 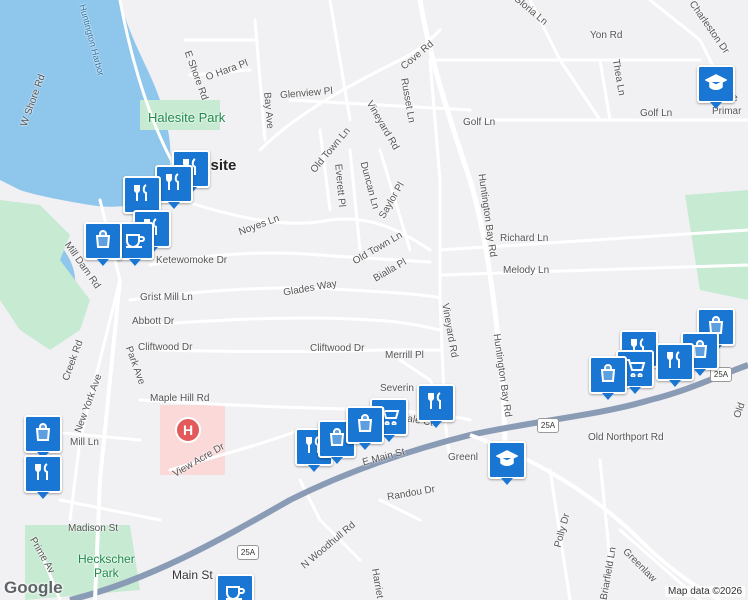 I want to click on street-label: Maple Hill Rd, so click(x=180, y=398).